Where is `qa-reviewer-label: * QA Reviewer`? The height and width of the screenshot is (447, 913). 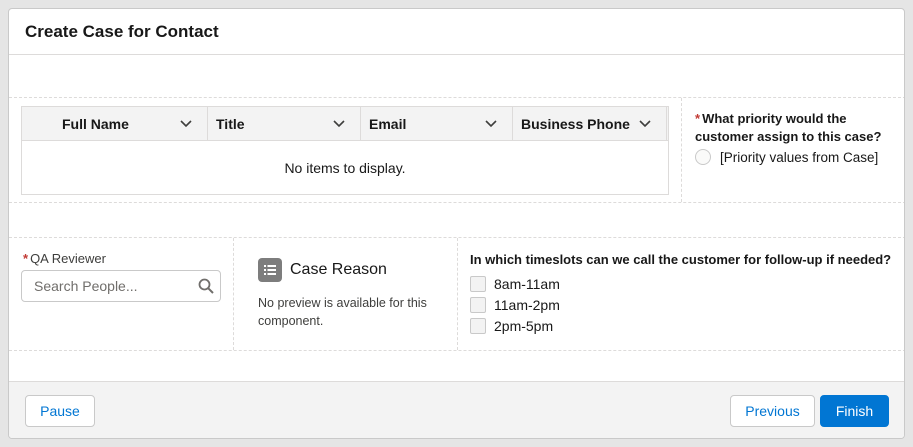 qa-reviewer-label: * QA Reviewer is located at coordinates (64, 258).